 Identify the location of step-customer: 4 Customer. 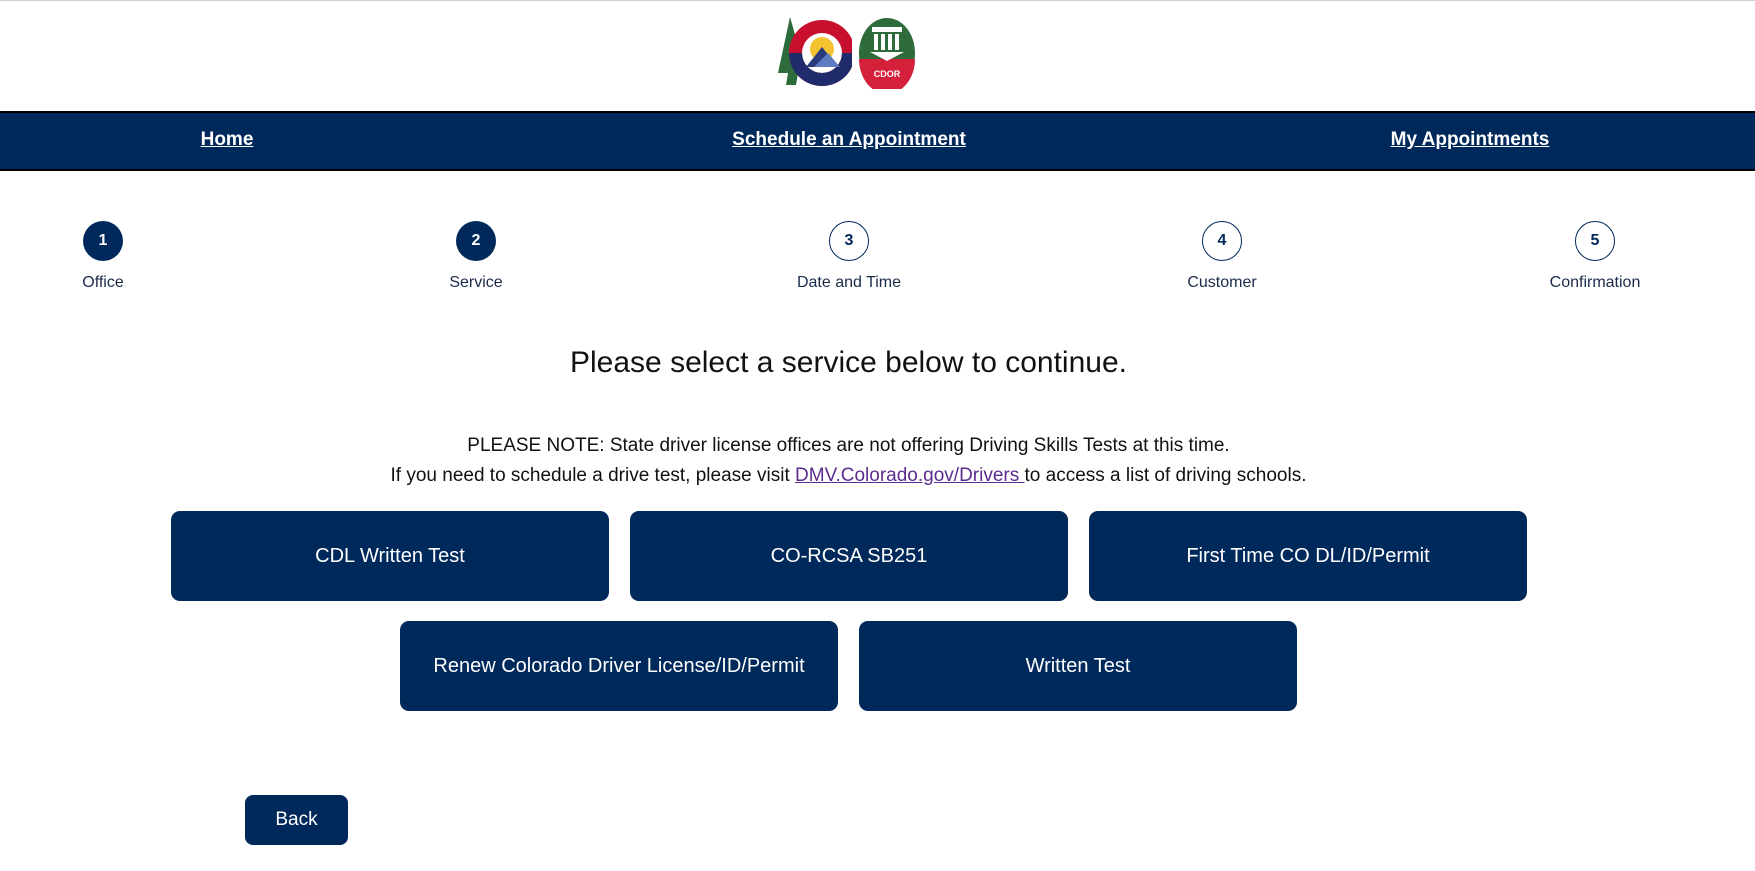
(1222, 256).